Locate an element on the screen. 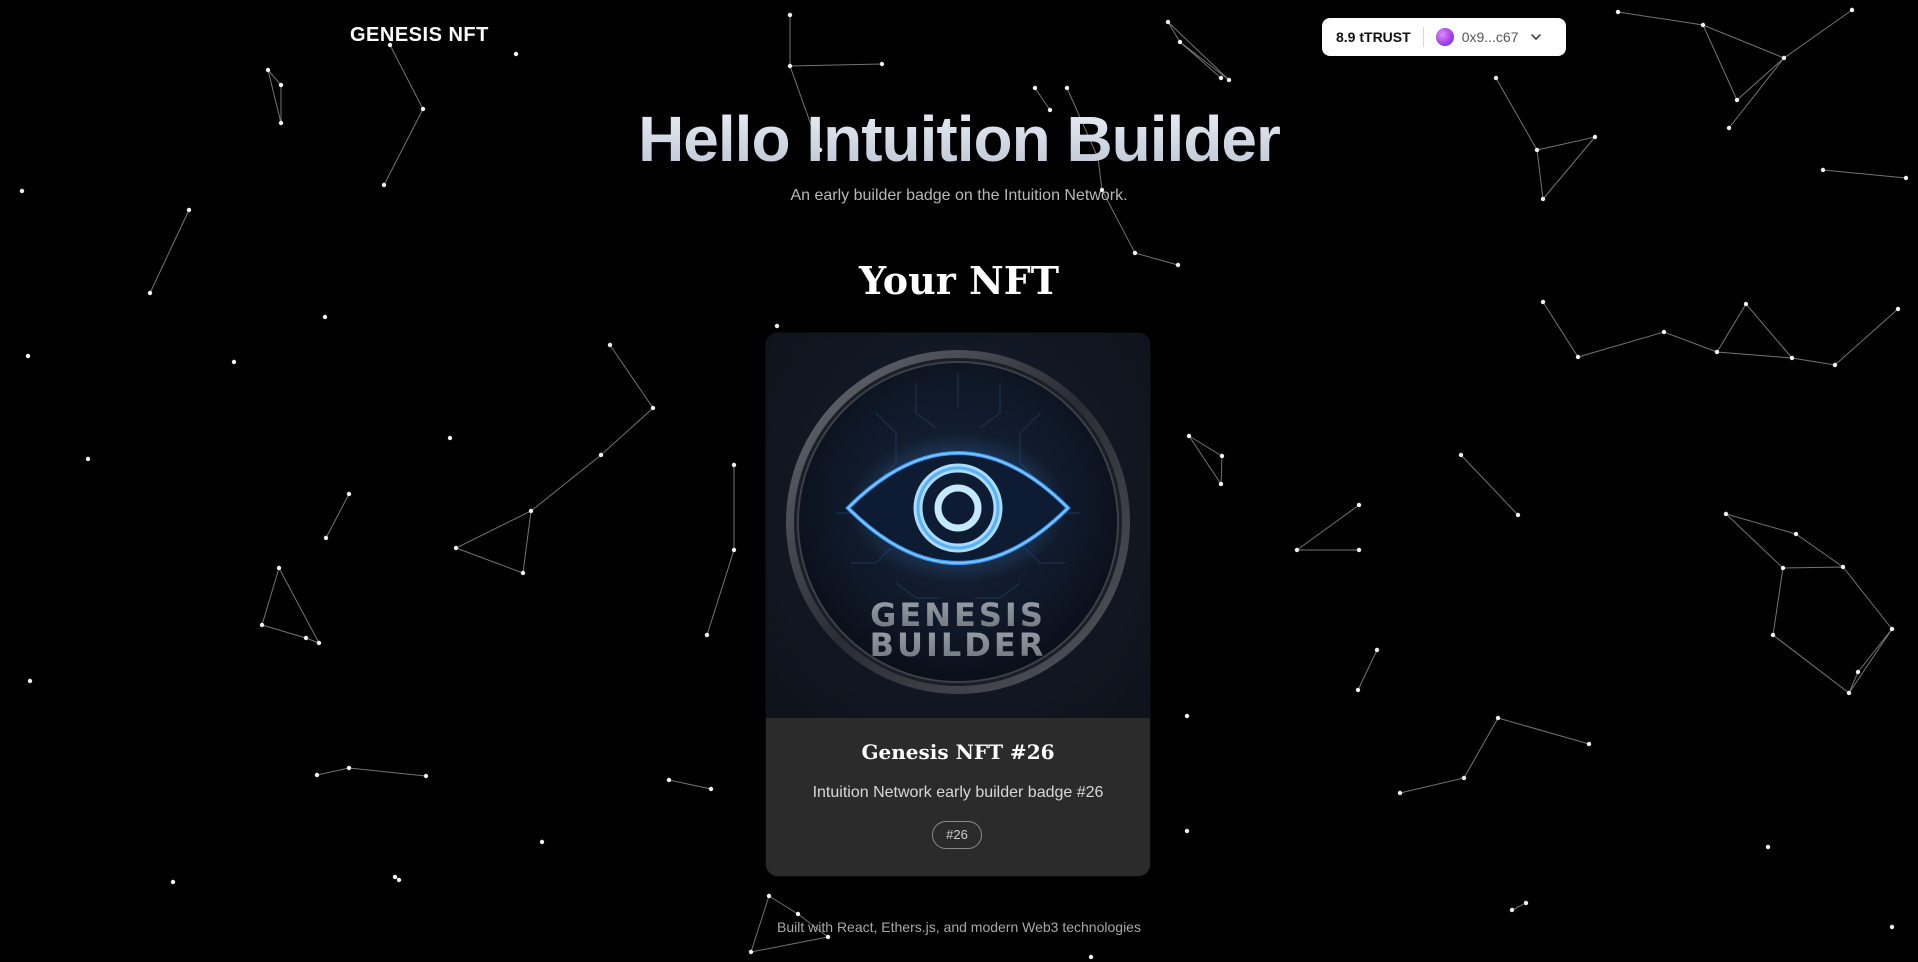 Image resolution: width=1918 pixels, height=962 pixels. token-id-badge: #26 is located at coordinates (957, 835).